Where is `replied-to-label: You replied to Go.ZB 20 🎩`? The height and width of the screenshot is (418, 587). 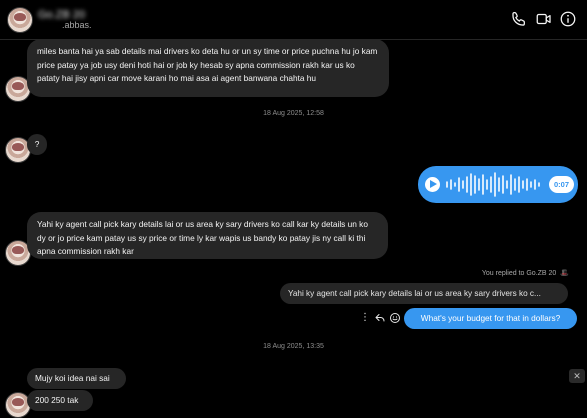
replied-to-label: You replied to Go.ZB 20 🎩 is located at coordinates (525, 273).